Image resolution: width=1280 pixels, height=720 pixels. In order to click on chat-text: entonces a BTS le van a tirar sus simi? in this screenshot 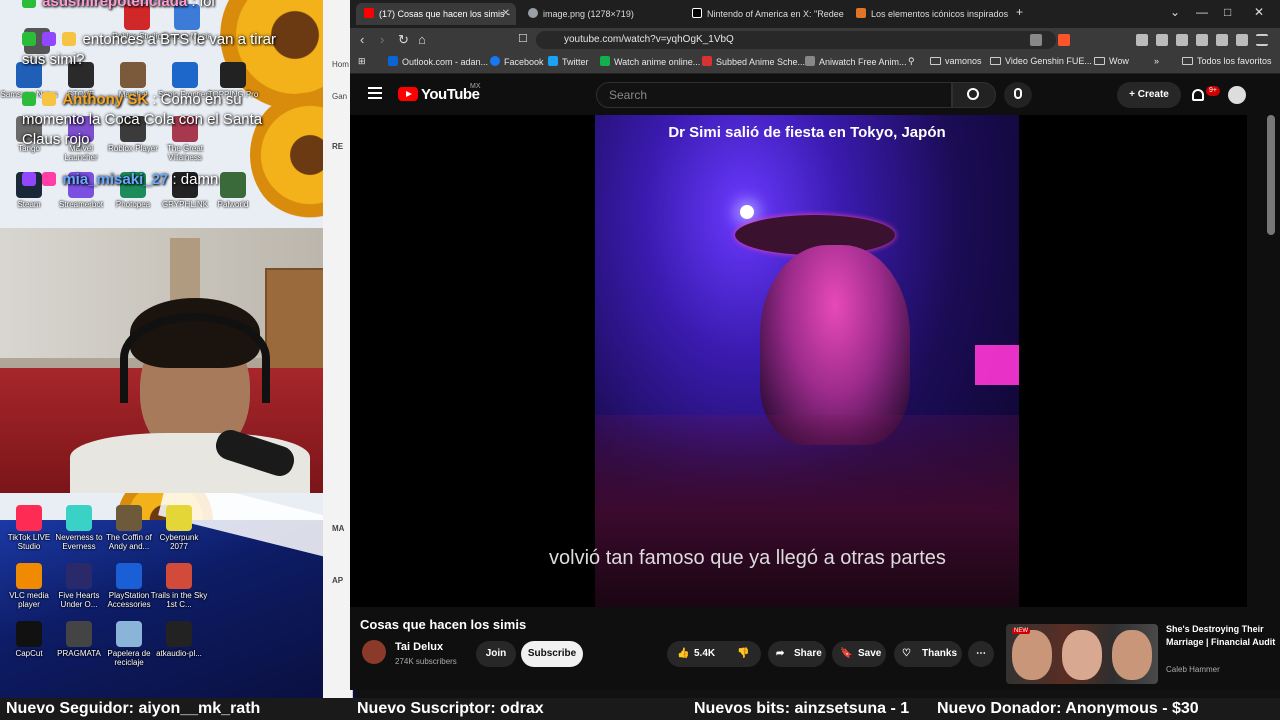, I will do `click(149, 49)`.